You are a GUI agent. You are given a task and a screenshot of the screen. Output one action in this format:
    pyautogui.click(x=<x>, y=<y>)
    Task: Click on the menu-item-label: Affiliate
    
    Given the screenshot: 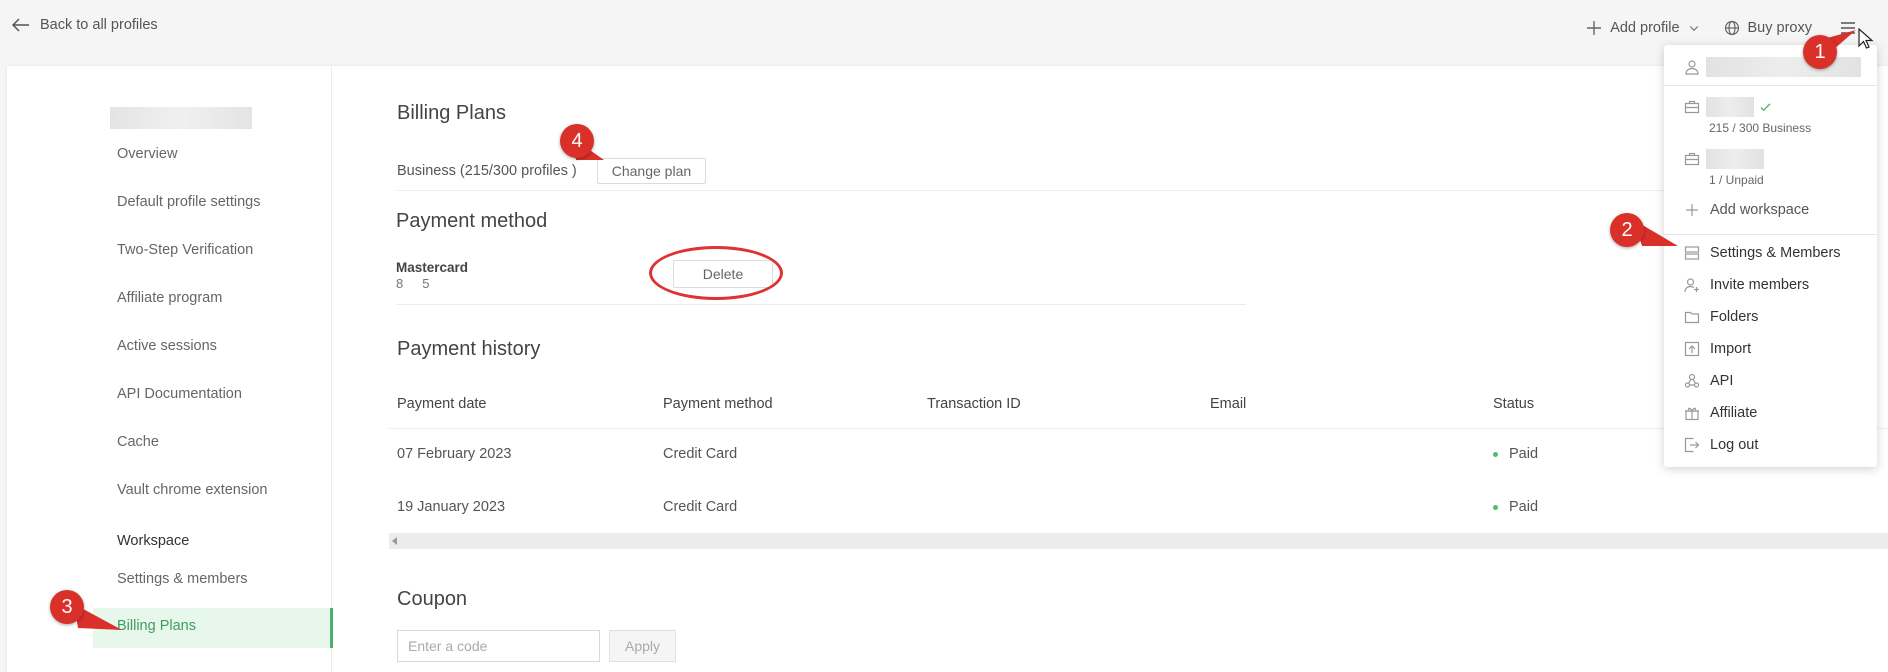 What is the action you would take?
    pyautogui.click(x=1734, y=413)
    